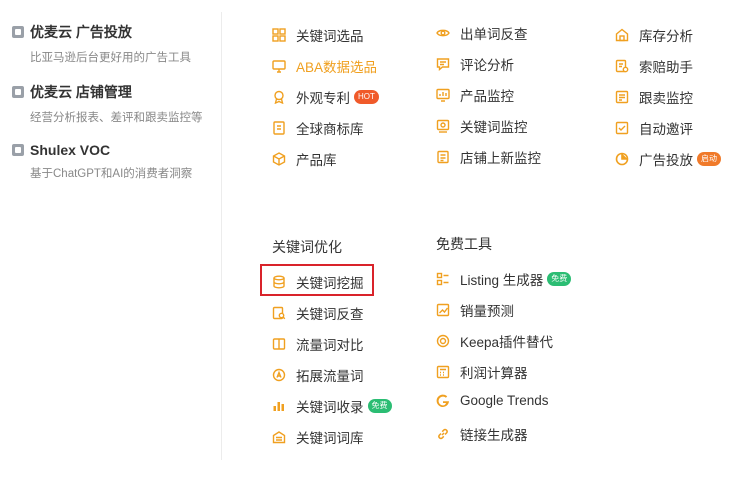 The image size is (740, 480). I want to click on product-title: 优麦云 店铺管理, so click(81, 92).